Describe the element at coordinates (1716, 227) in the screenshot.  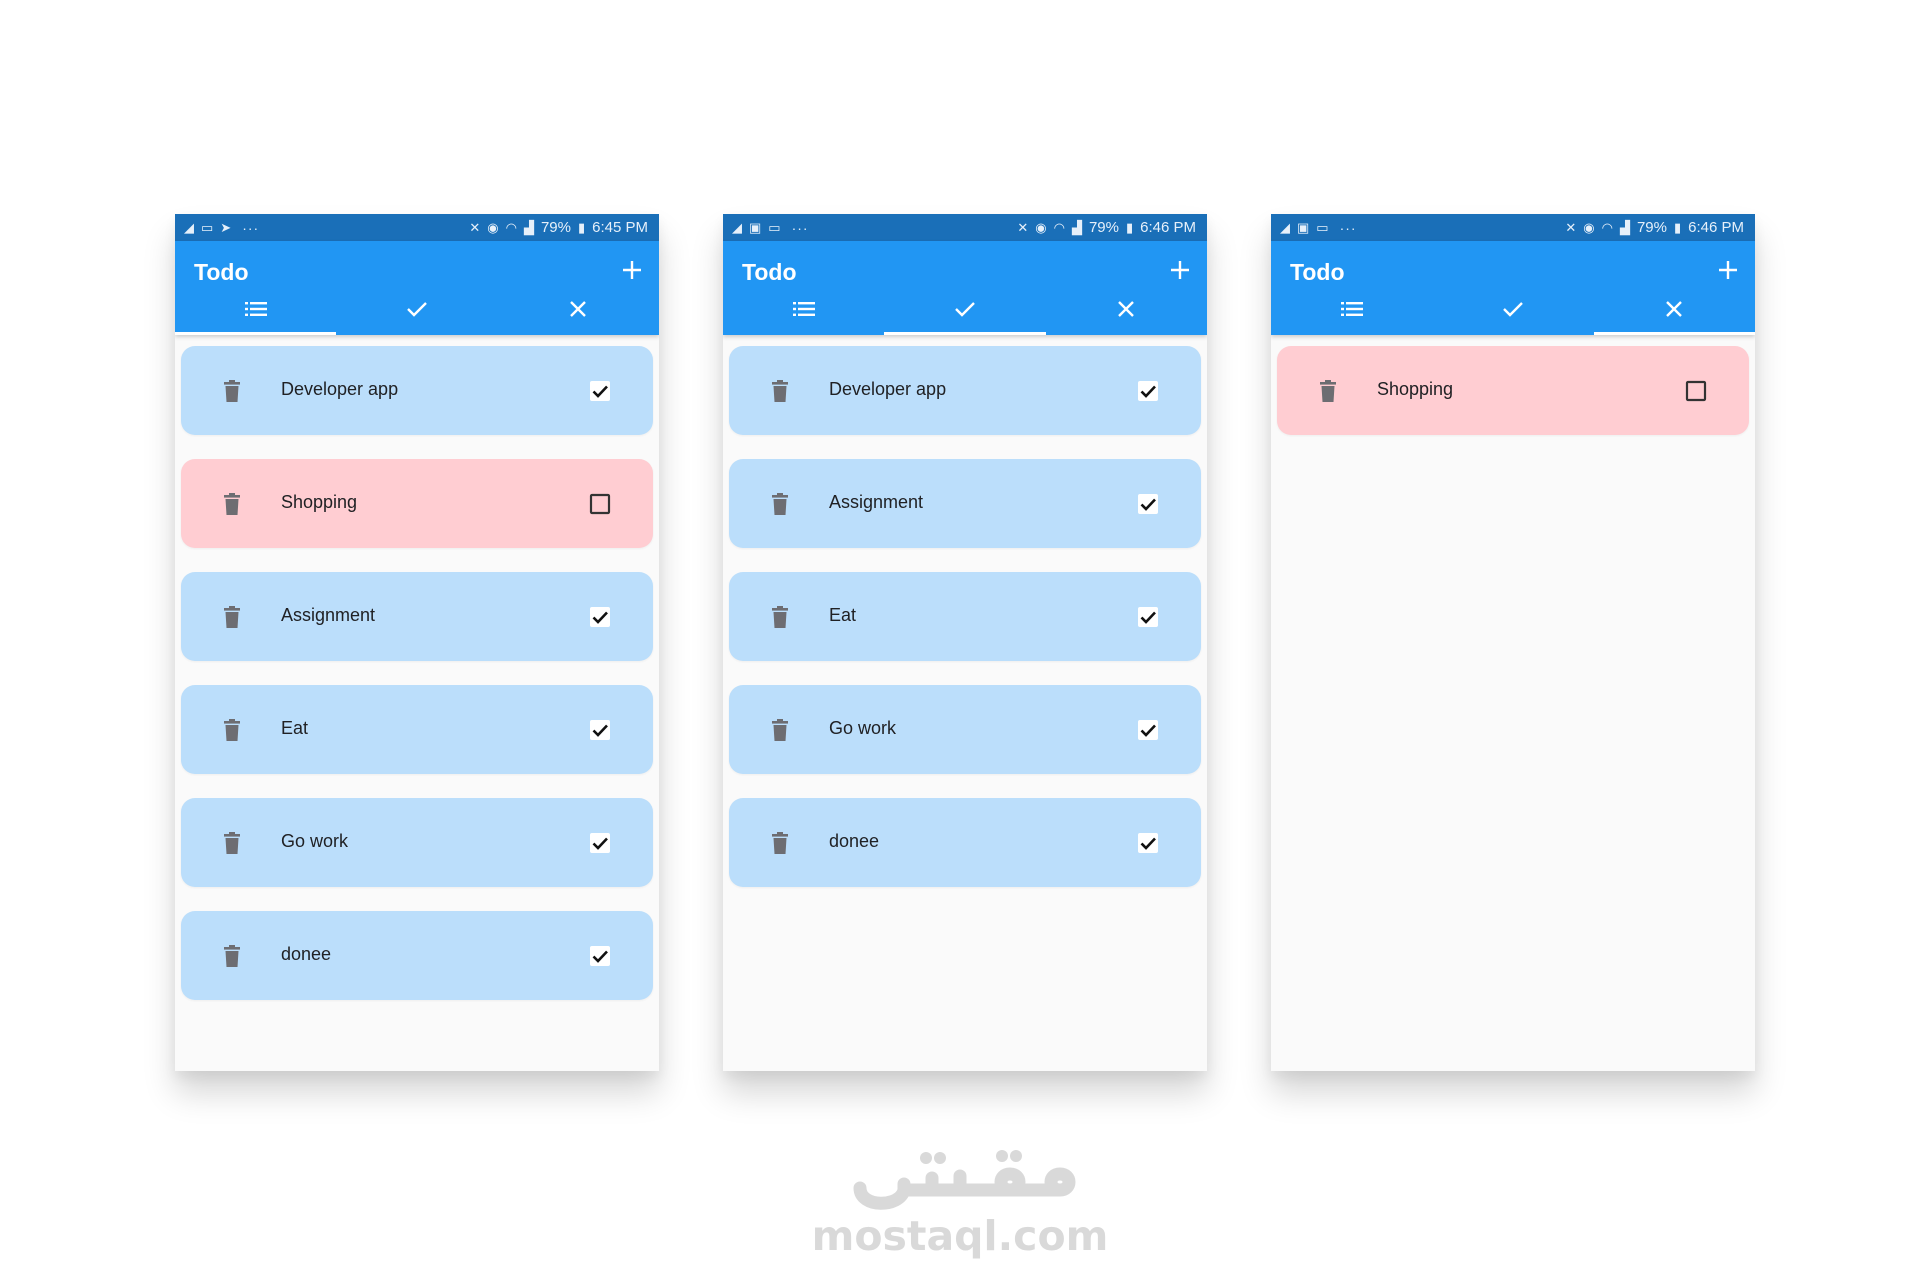
I see `clock: 6:46 PM` at that location.